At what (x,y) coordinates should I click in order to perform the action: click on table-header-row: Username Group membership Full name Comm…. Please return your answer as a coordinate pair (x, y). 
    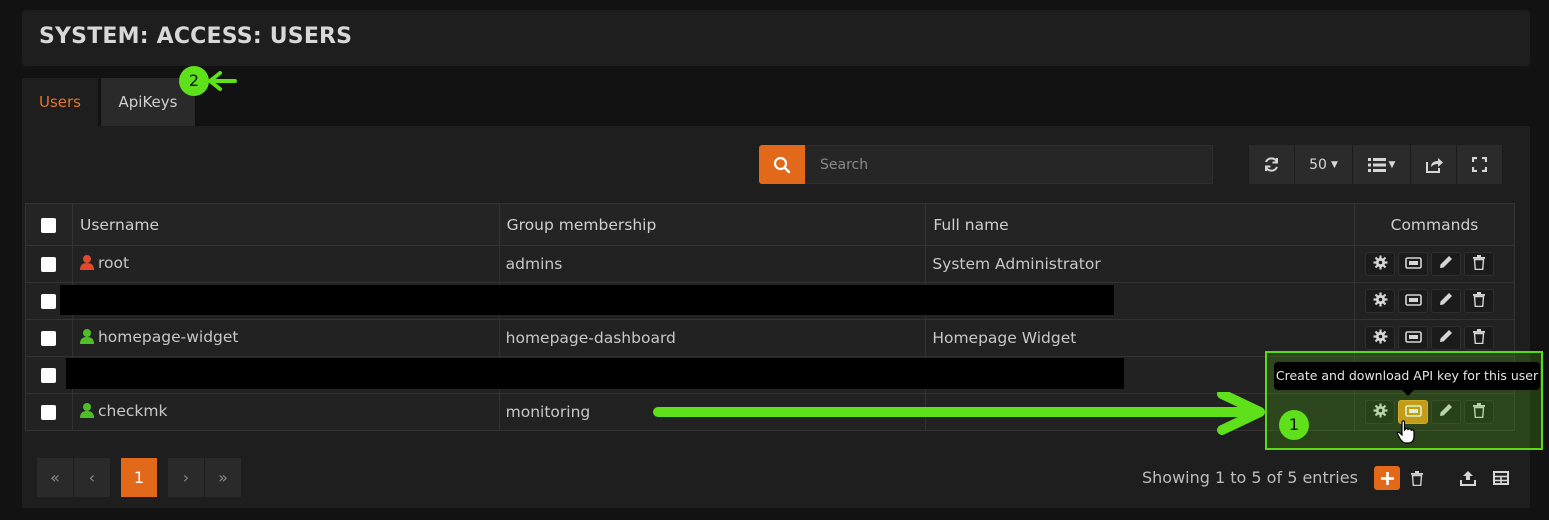
    Looking at the image, I should click on (770, 224).